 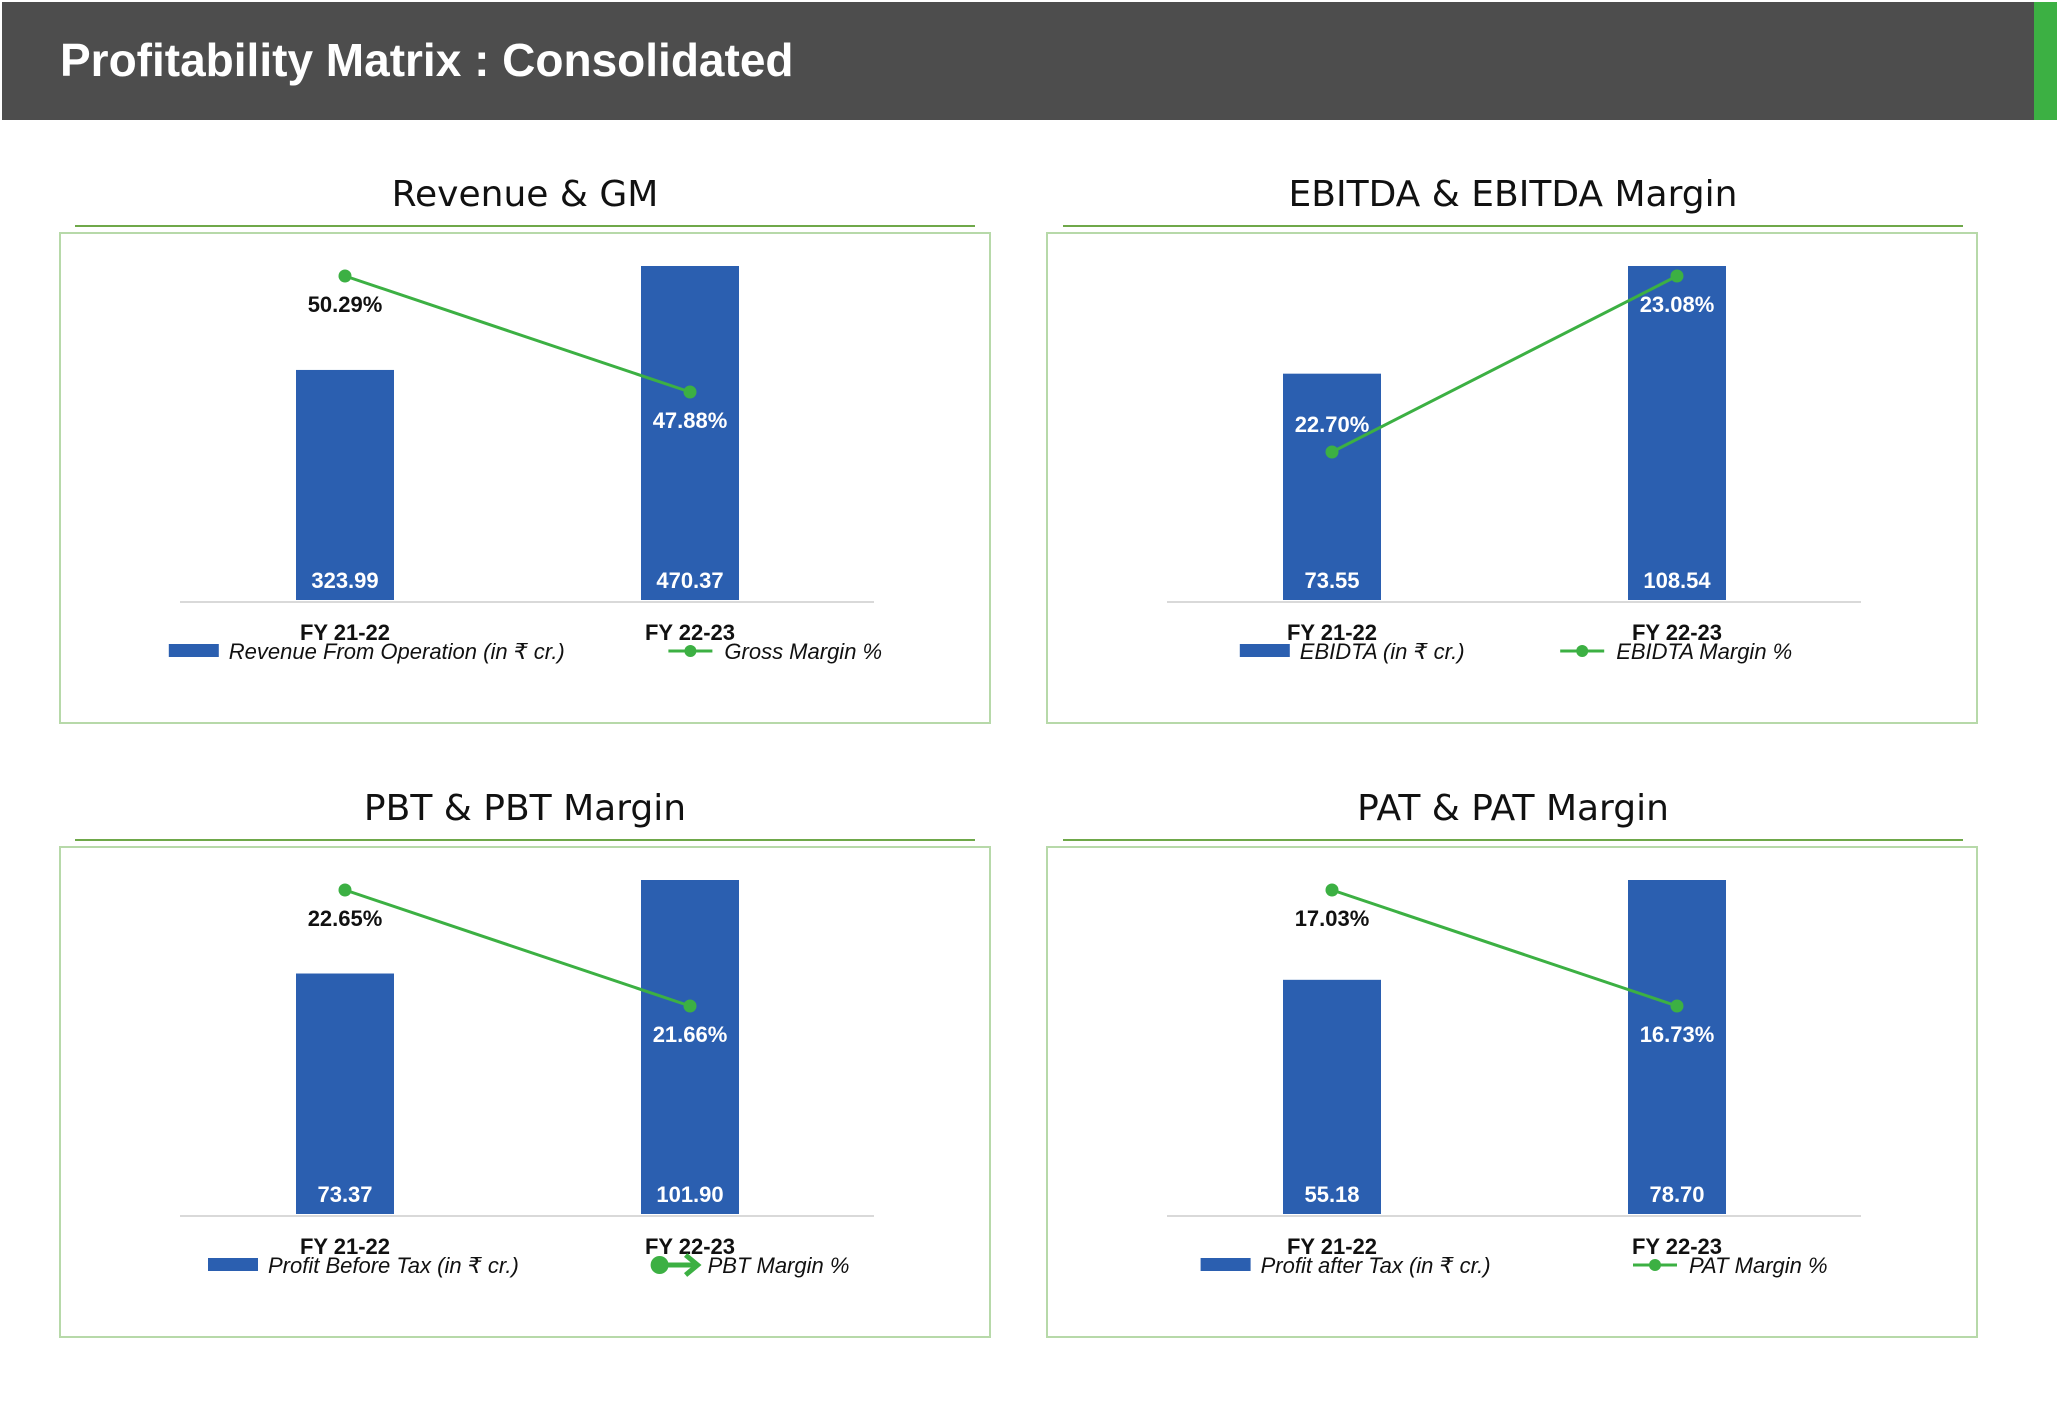 What do you see at coordinates (1382, 651) in the screenshot?
I see `legend-label-bar: EBIDTA (in ₹ cr.)` at bounding box center [1382, 651].